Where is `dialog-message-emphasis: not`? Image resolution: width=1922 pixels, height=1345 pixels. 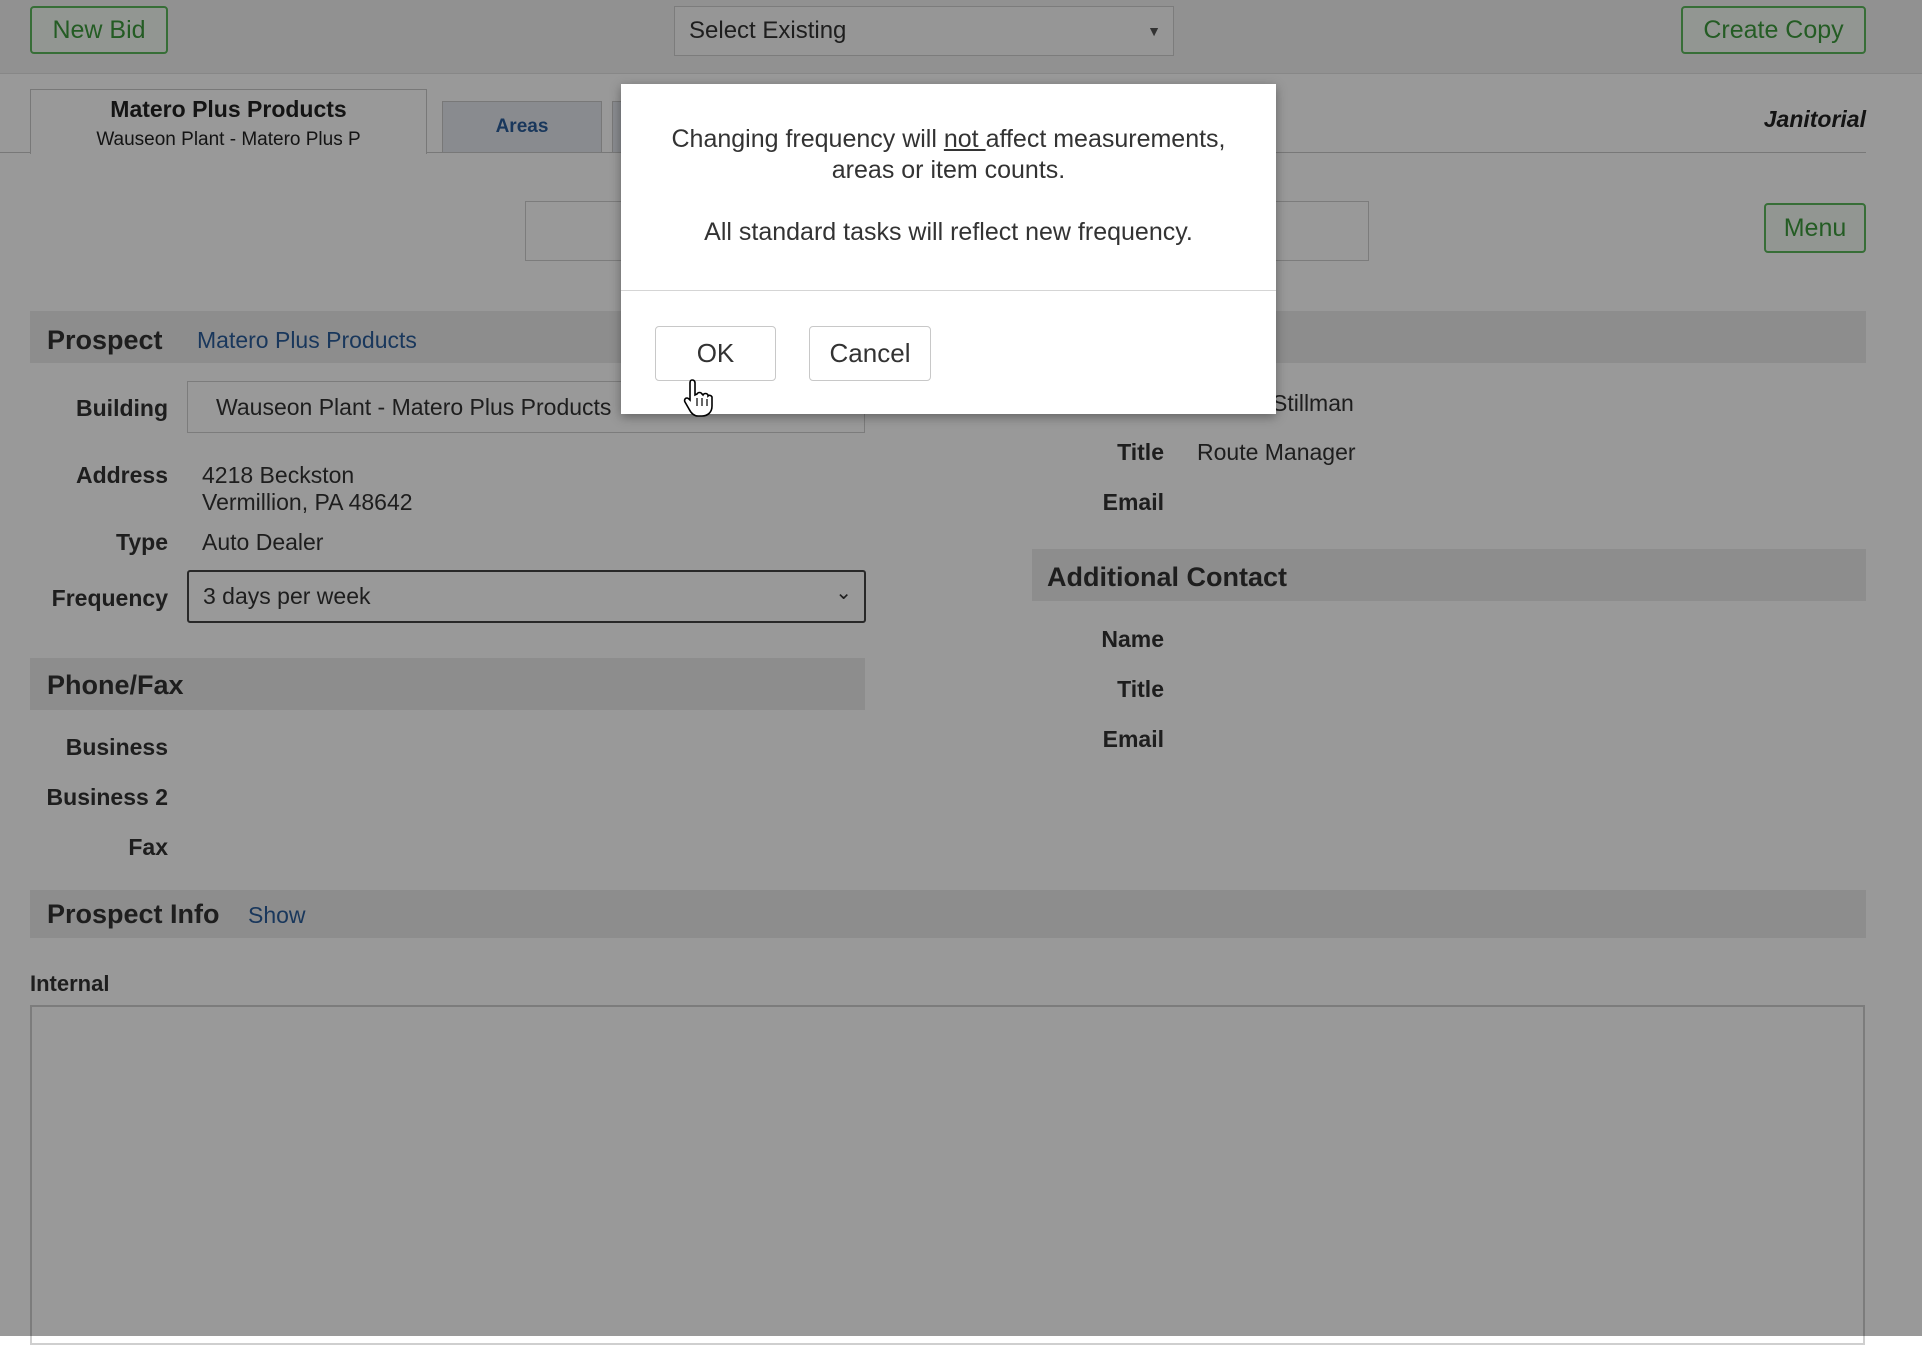
dialog-message-emphasis: not is located at coordinates (964, 139).